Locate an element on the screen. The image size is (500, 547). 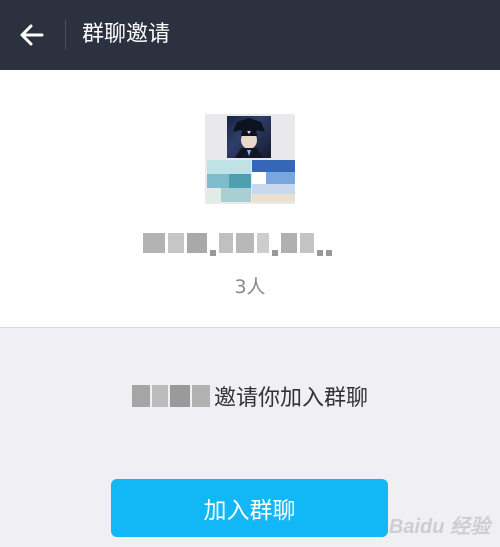
watermark: Baidu 经验 is located at coordinates (439, 527).